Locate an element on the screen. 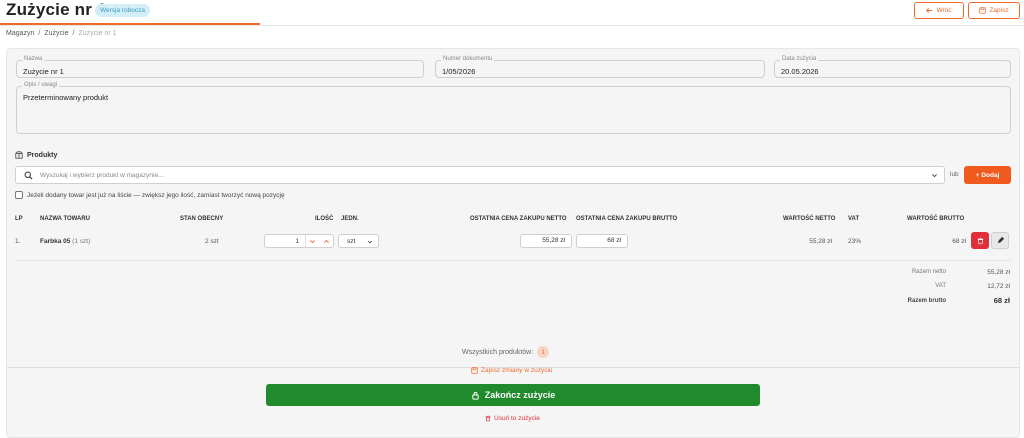  name-field-label: Nazwa is located at coordinates (33, 59).